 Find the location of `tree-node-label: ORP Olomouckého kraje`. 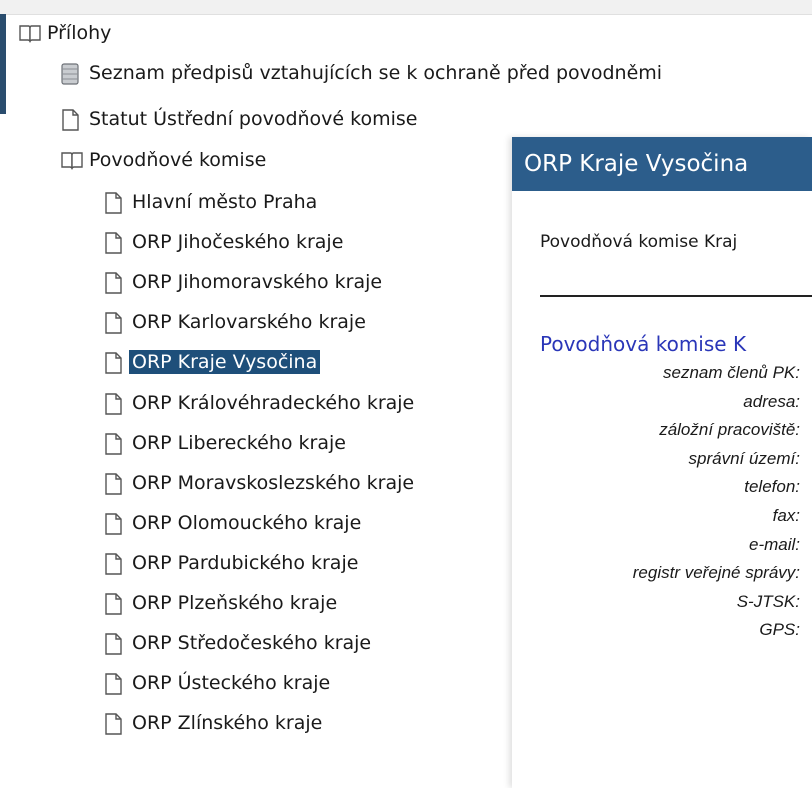

tree-node-label: ORP Olomouckého kraje is located at coordinates (247, 523).